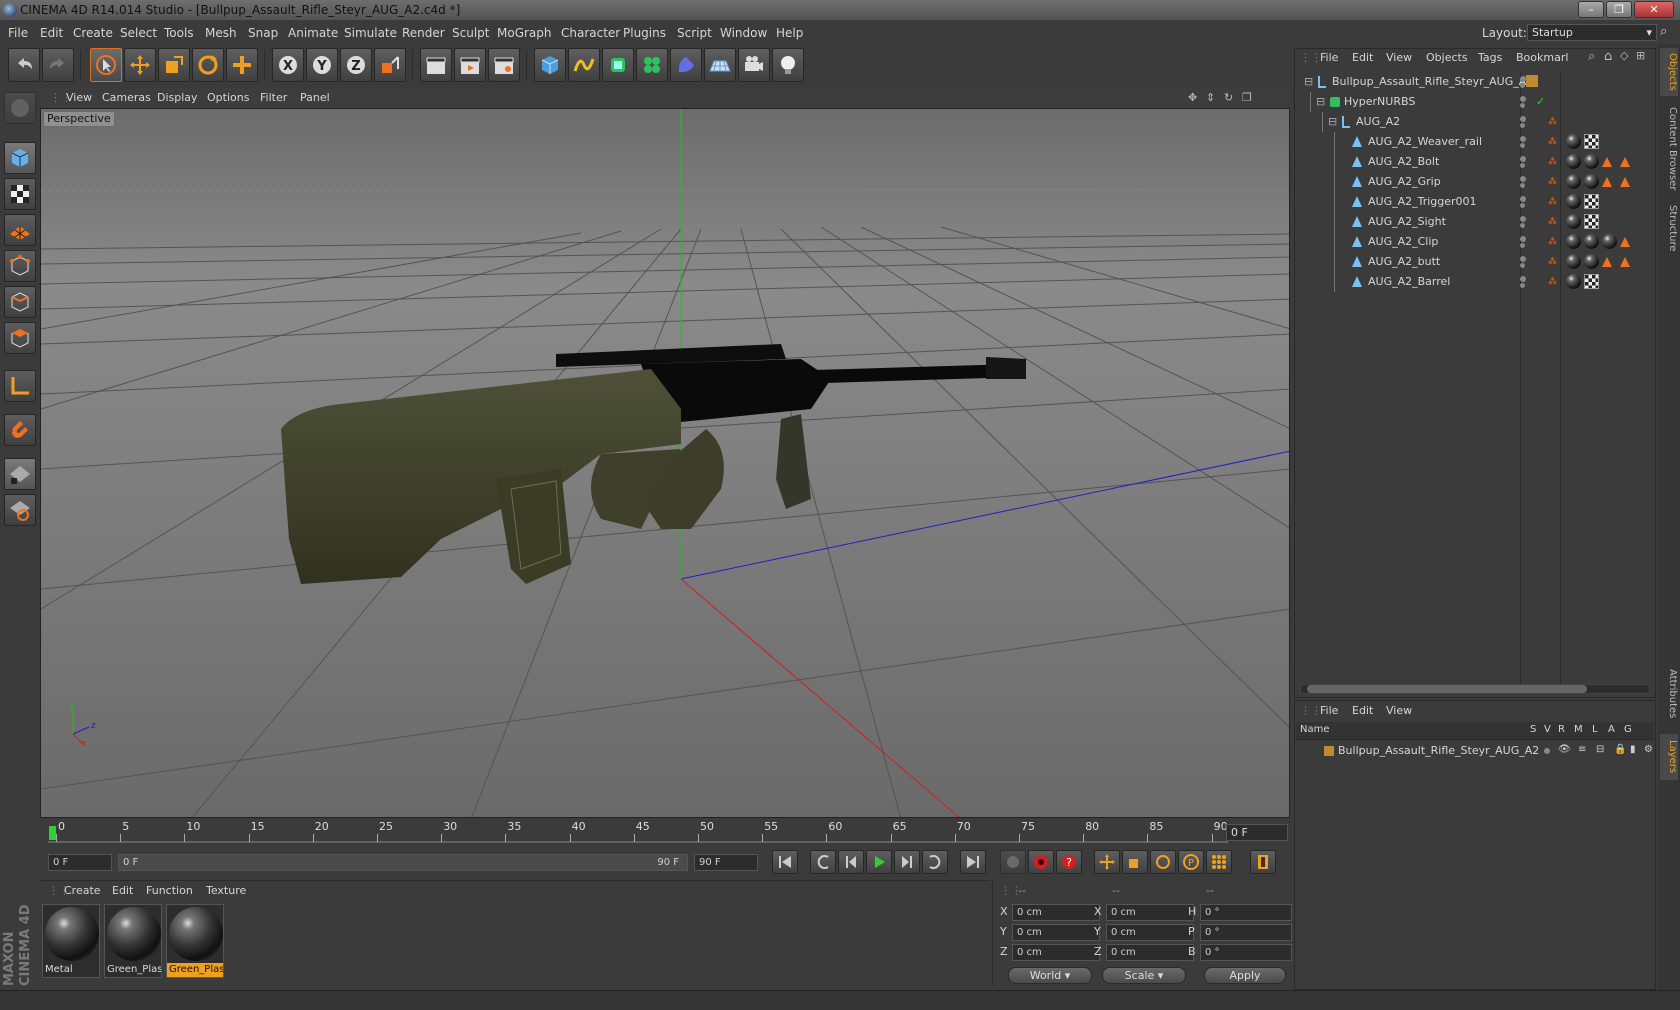  Describe the element at coordinates (1191, 862) in the screenshot. I see `key-parameter-button: P` at that location.